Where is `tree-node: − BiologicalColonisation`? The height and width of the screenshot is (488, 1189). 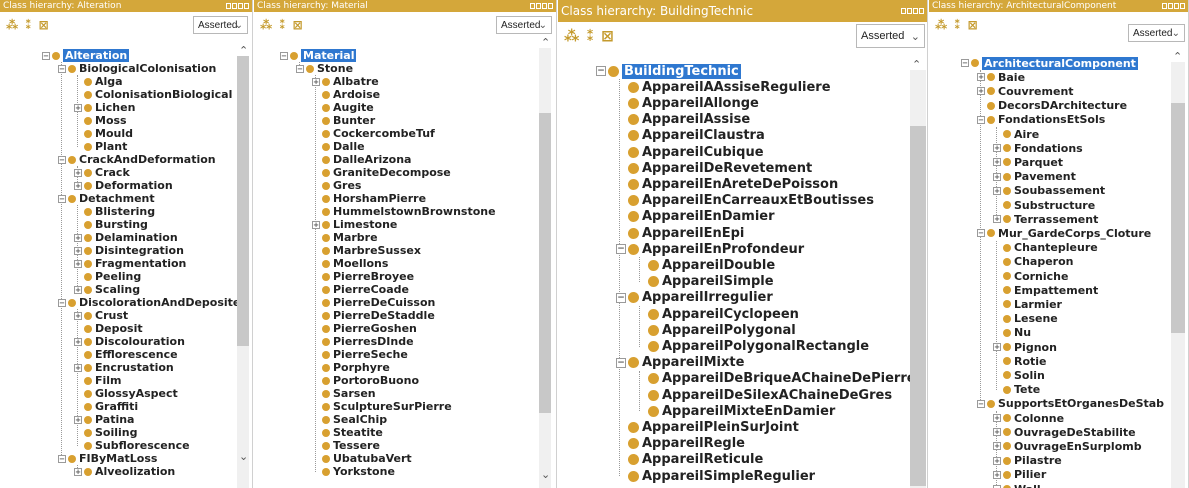 tree-node: − BiologicalColonisation is located at coordinates (137, 68).